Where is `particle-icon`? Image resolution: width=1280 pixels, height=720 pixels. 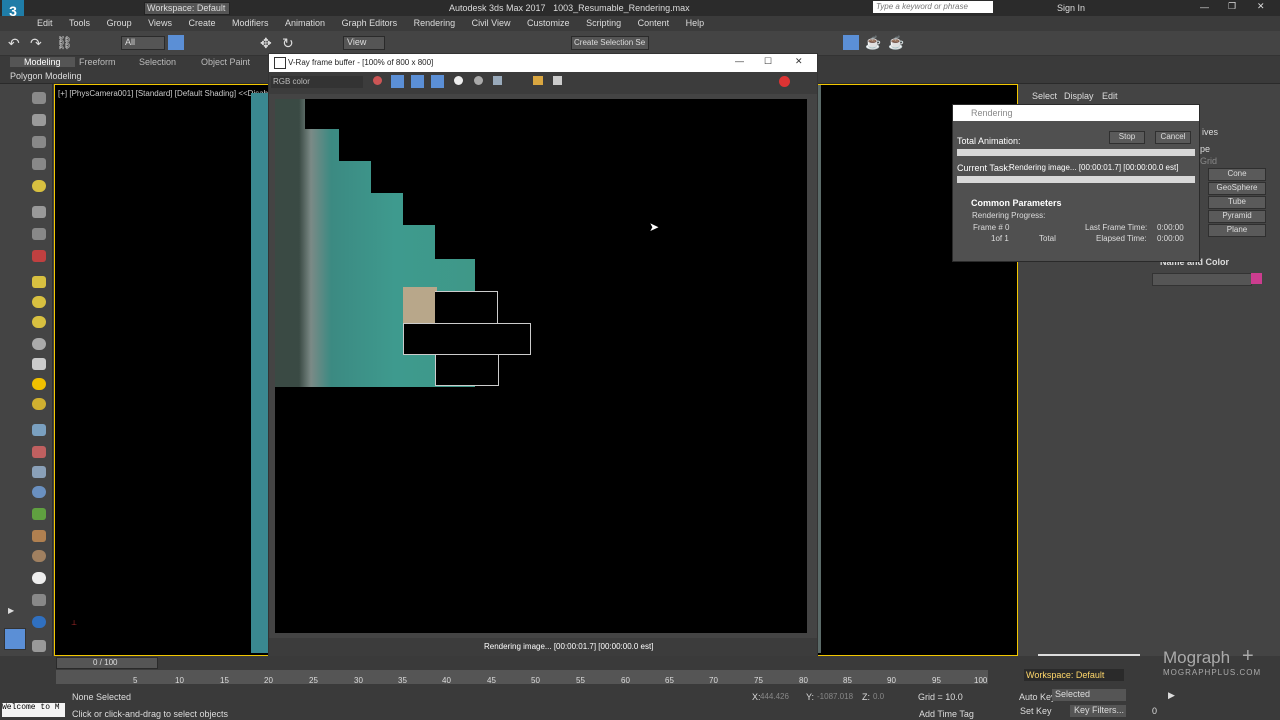 particle-icon is located at coordinates (39, 430).